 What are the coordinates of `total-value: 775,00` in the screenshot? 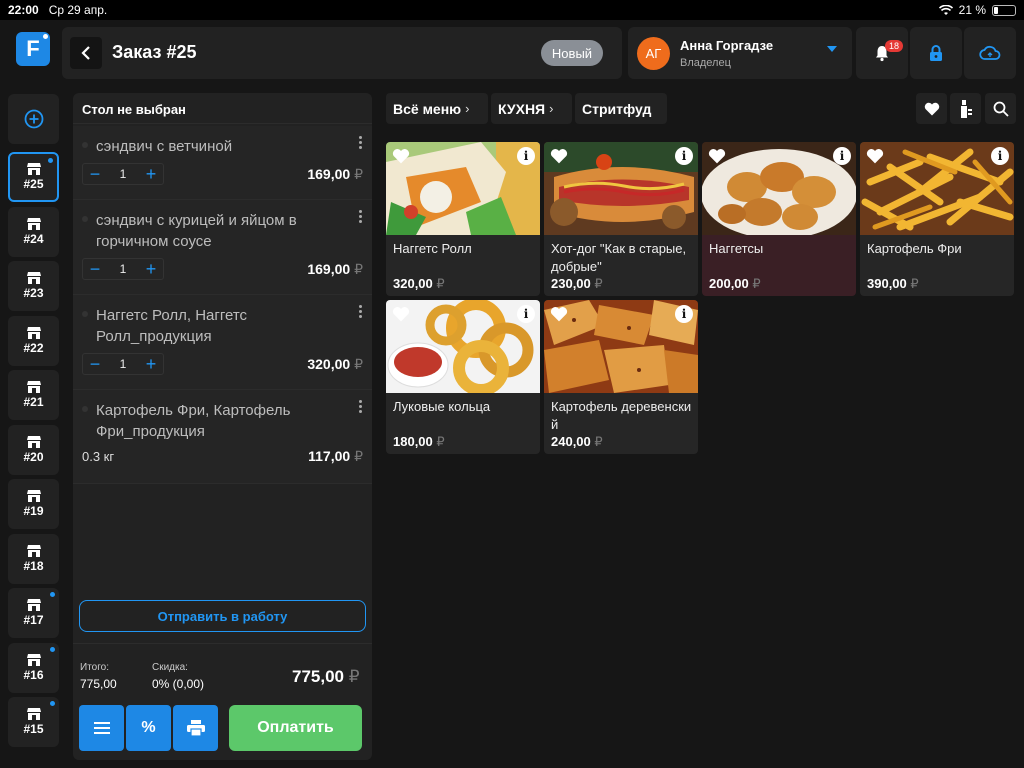 It's located at (98, 684).